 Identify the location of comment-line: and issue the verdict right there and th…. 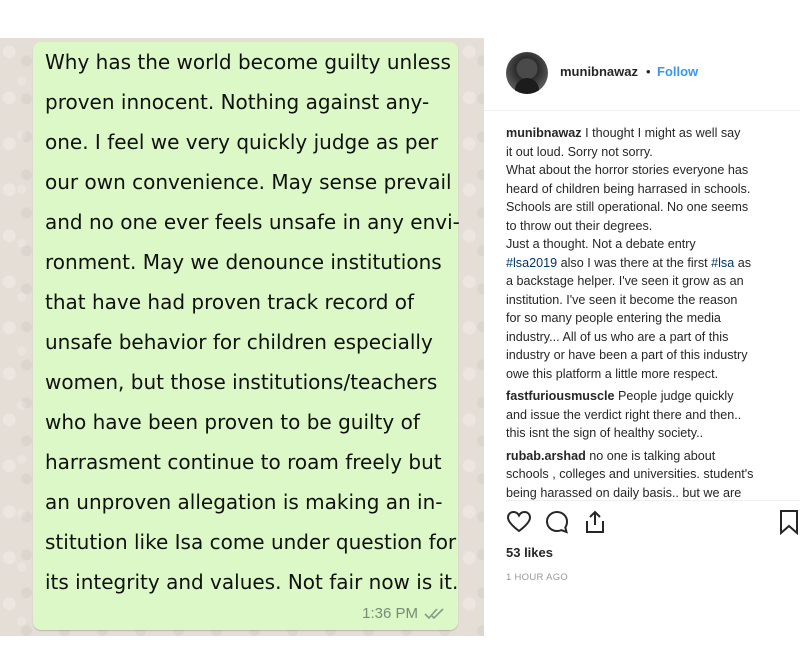
(624, 414).